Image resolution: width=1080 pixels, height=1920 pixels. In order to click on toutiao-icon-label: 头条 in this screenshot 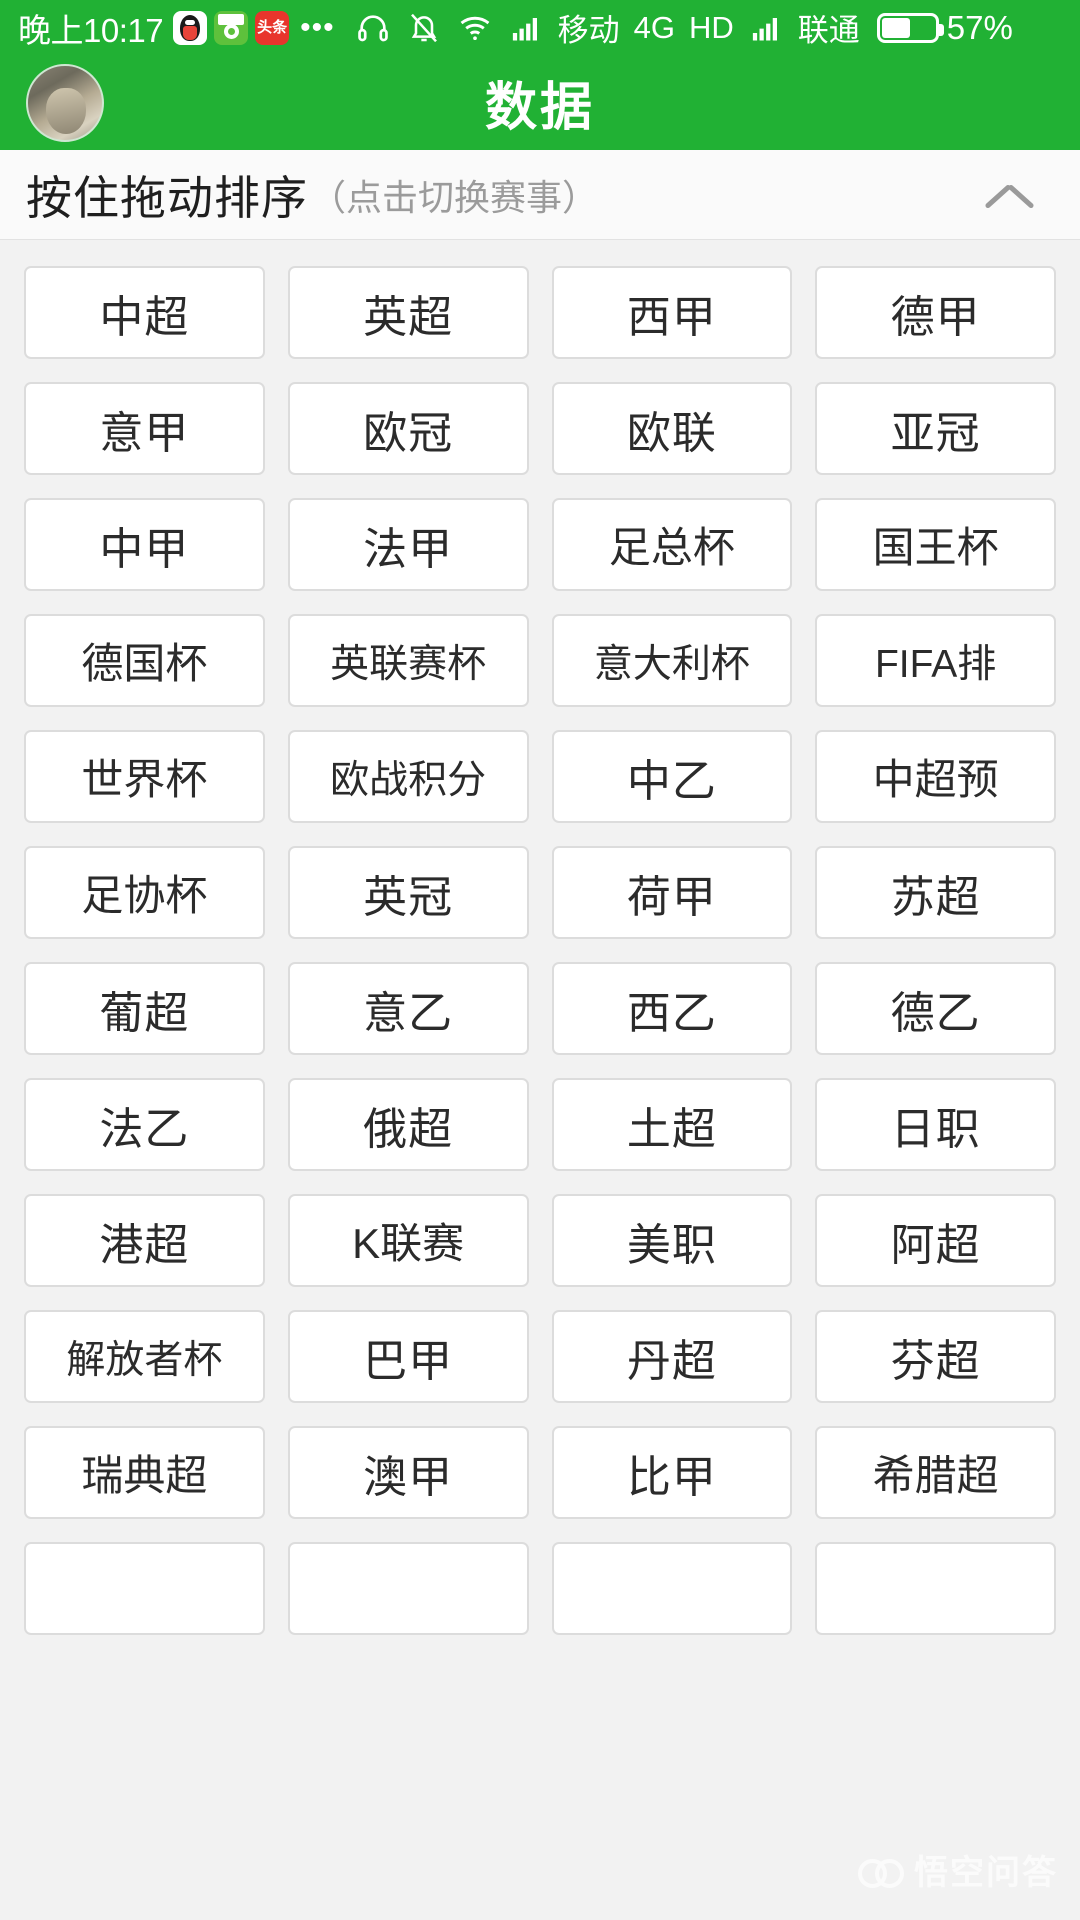, I will do `click(272, 27)`.